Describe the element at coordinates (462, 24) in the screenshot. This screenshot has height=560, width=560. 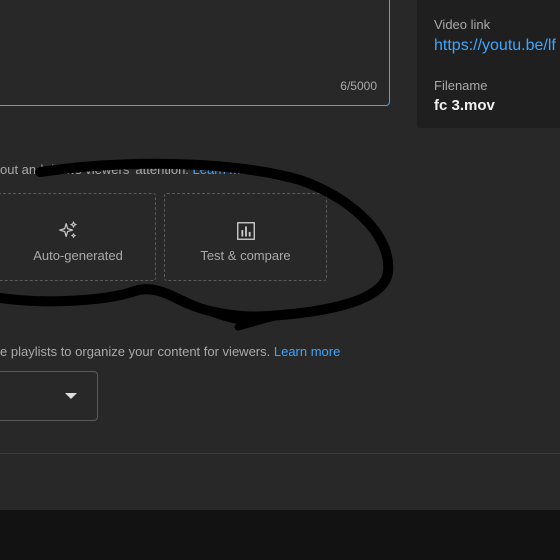
I see `video-link-label: Video link` at that location.